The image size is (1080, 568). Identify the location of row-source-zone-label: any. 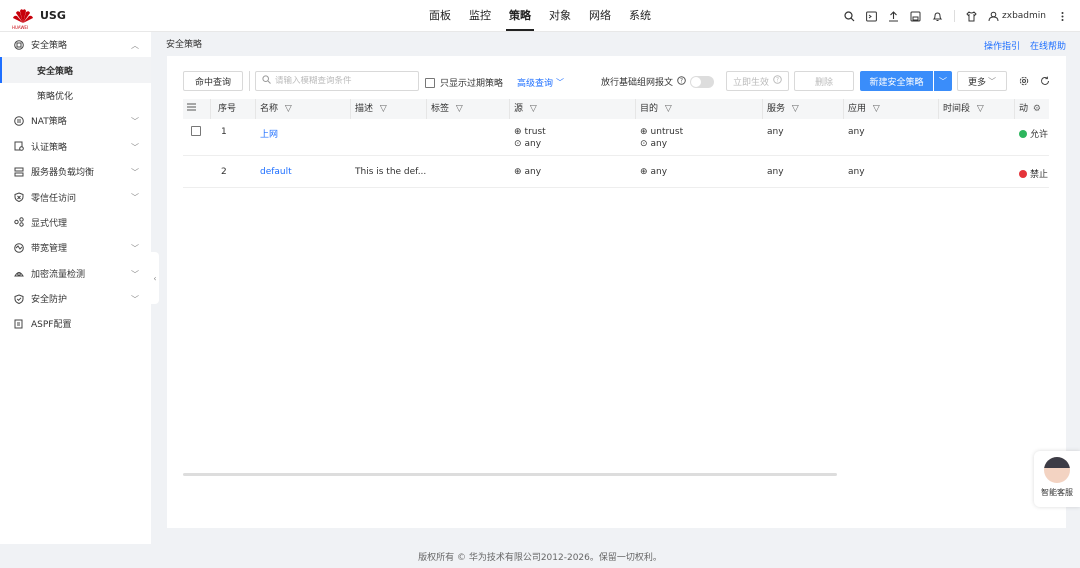
(533, 172).